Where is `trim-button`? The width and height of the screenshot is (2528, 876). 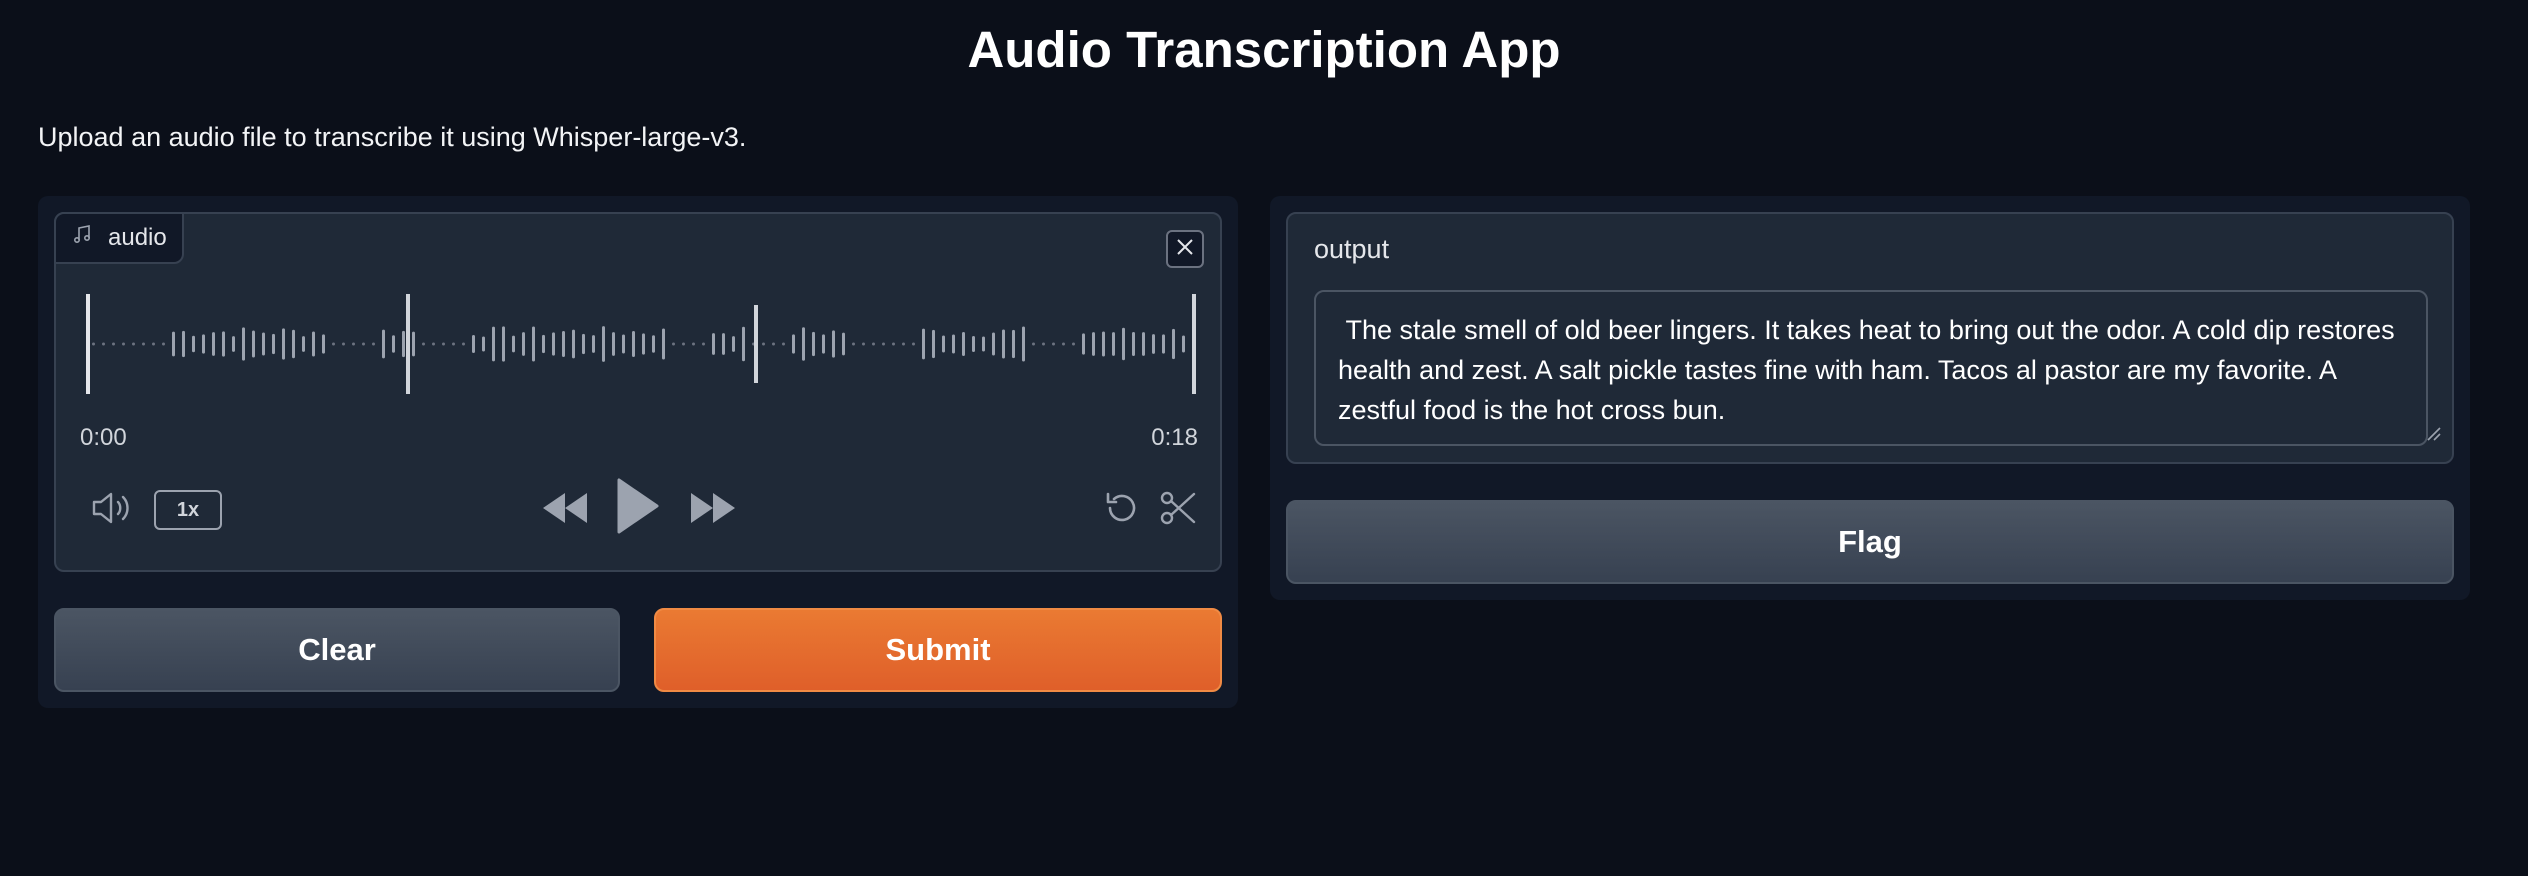 trim-button is located at coordinates (1178, 510).